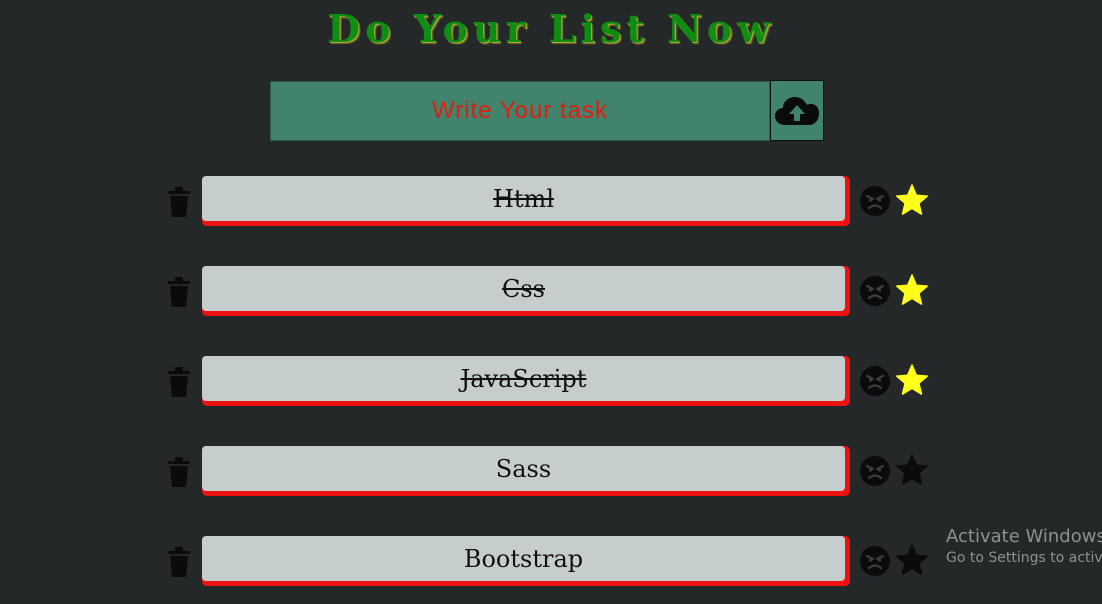 The width and height of the screenshot is (1102, 604). What do you see at coordinates (1024, 558) in the screenshot?
I see `watermark-subtitle: Go to Settings to activate Windows.` at bounding box center [1024, 558].